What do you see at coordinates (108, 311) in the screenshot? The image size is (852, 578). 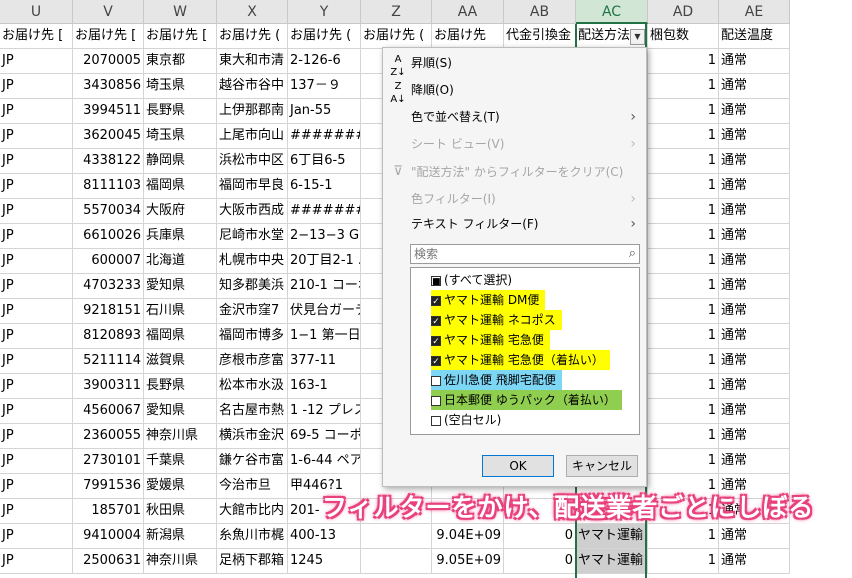 I see `table-cell: 9218151` at bounding box center [108, 311].